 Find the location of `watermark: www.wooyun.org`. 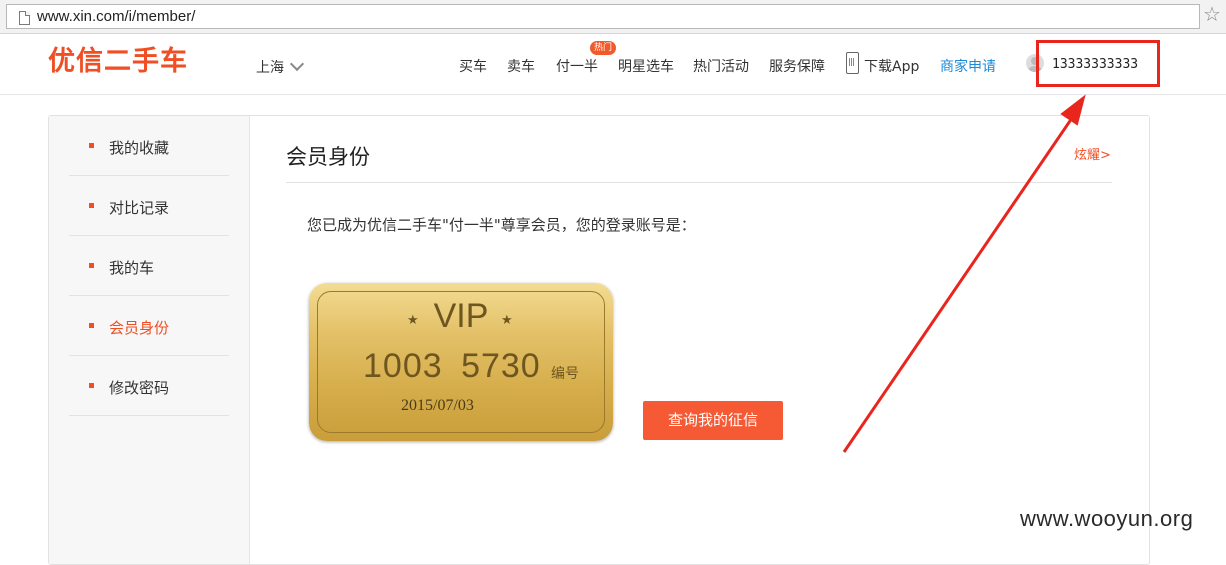

watermark: www.wooyun.org is located at coordinates (1107, 518).